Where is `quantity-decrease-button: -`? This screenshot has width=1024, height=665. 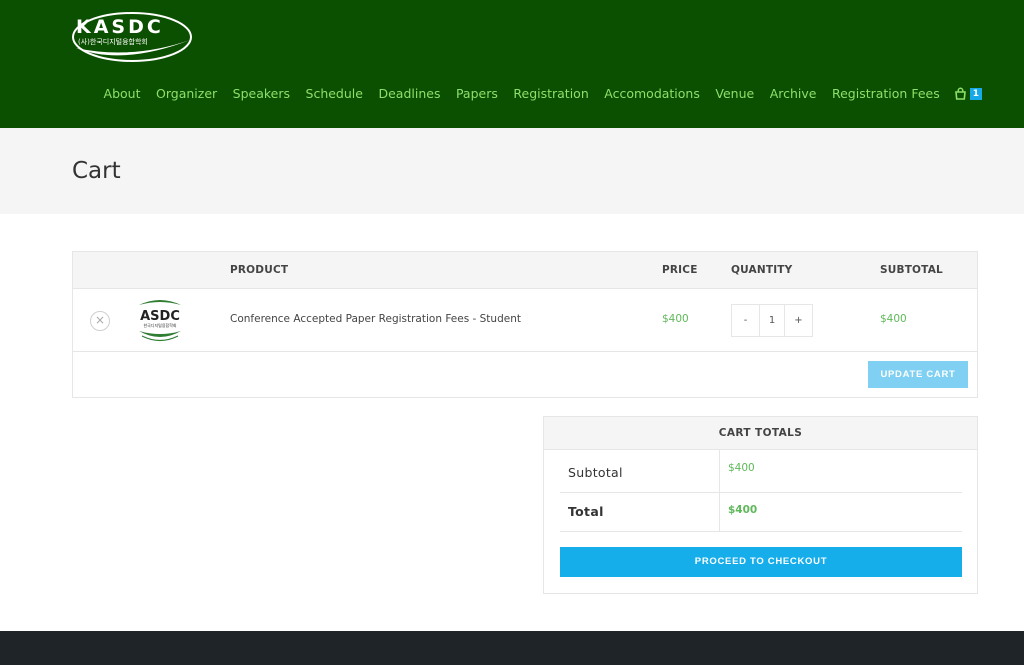
quantity-decrease-button: - is located at coordinates (745, 320).